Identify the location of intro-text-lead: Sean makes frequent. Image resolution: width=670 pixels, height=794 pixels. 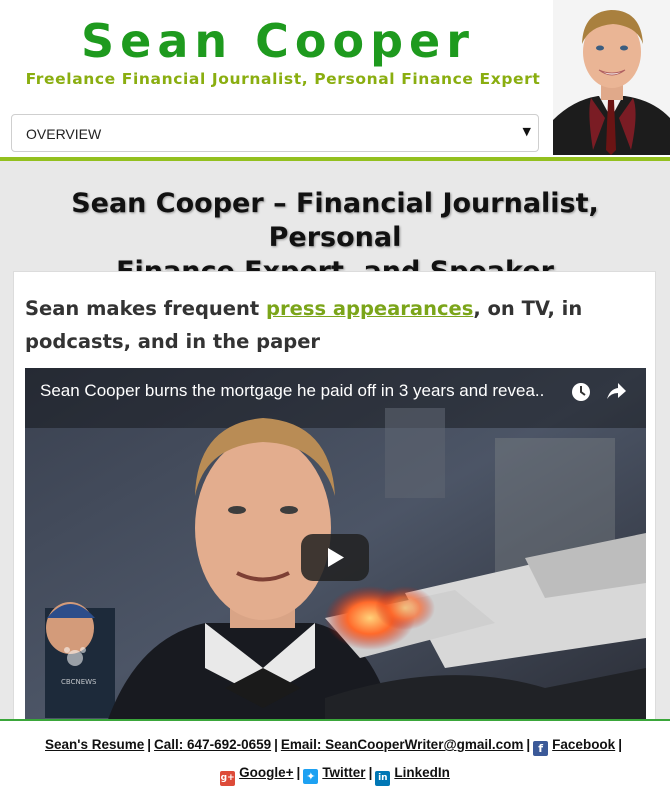
(146, 308).